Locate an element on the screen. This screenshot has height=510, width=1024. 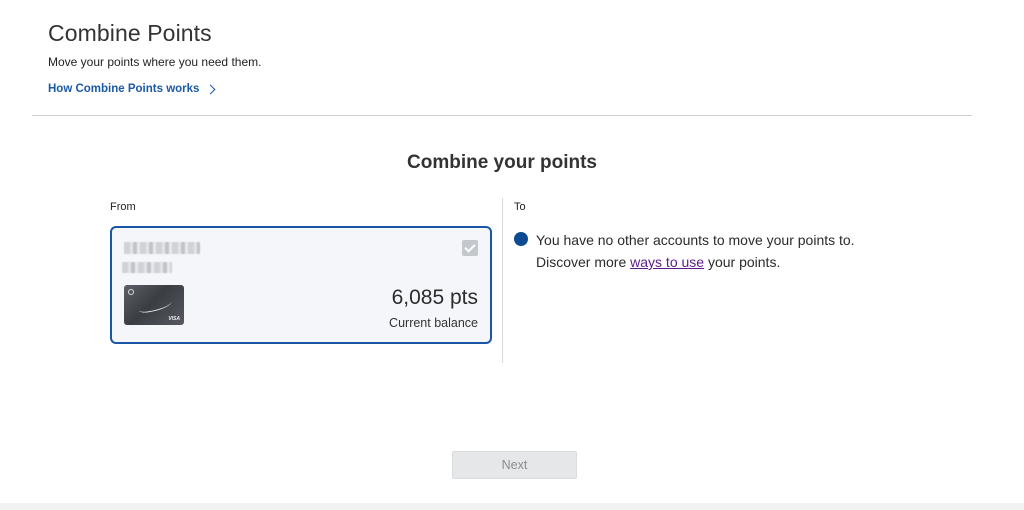
to-label: To is located at coordinates (520, 207).